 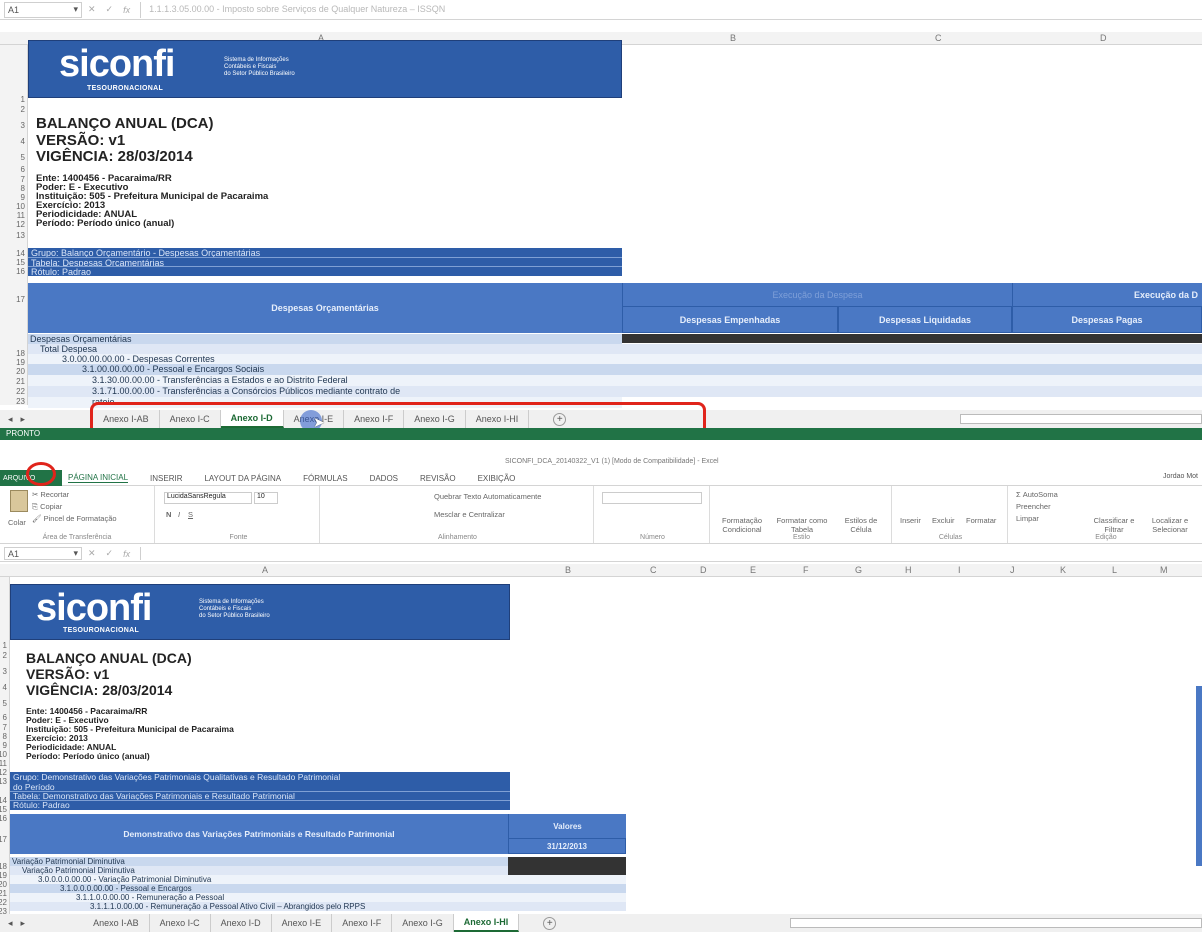 I want to click on italic-button: I, so click(x=179, y=514).